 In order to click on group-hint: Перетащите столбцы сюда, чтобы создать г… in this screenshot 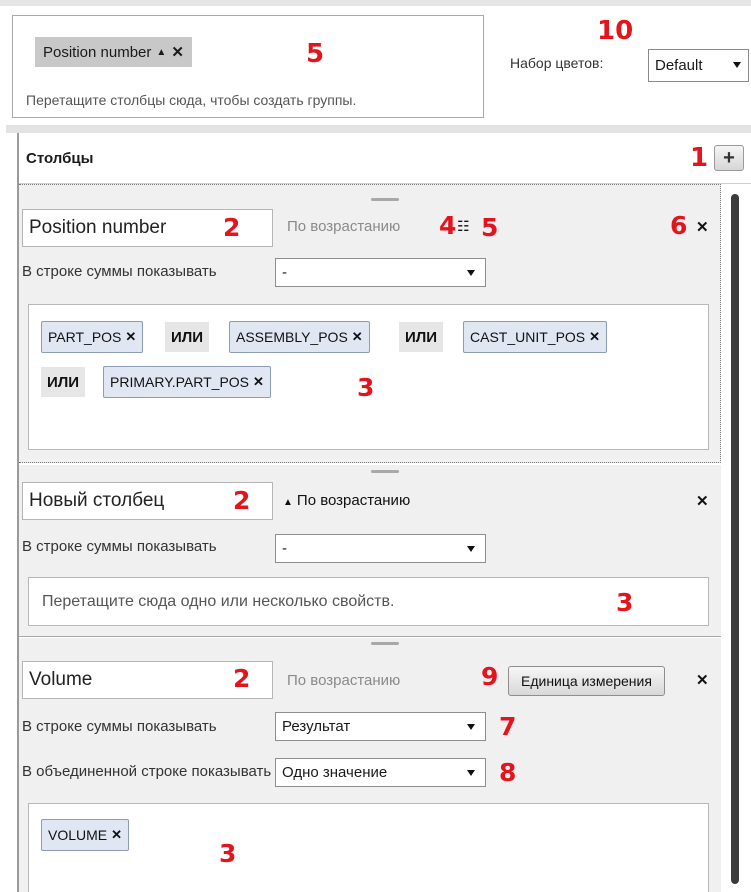, I will do `click(191, 100)`.